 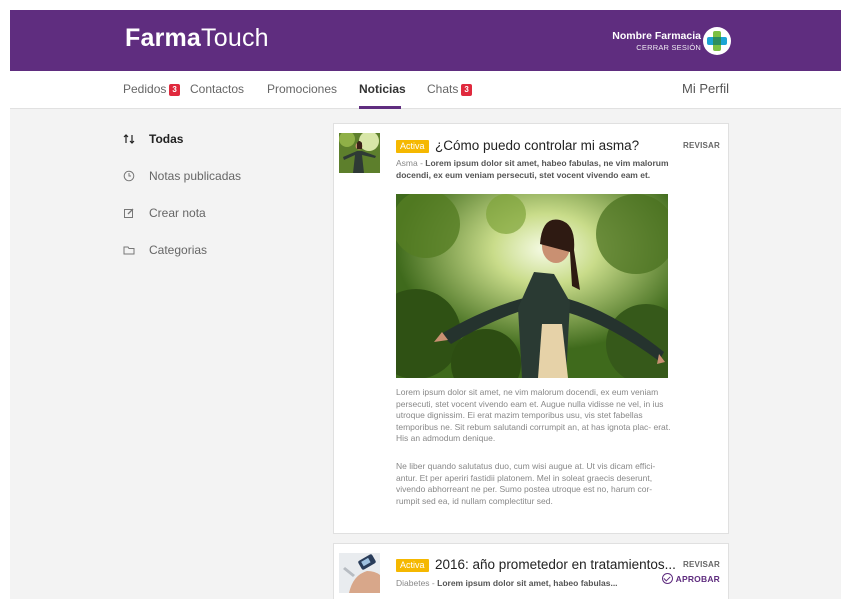 I want to click on sidebar-item-notas-publicadas: Notas publicadas, so click(x=198, y=179).